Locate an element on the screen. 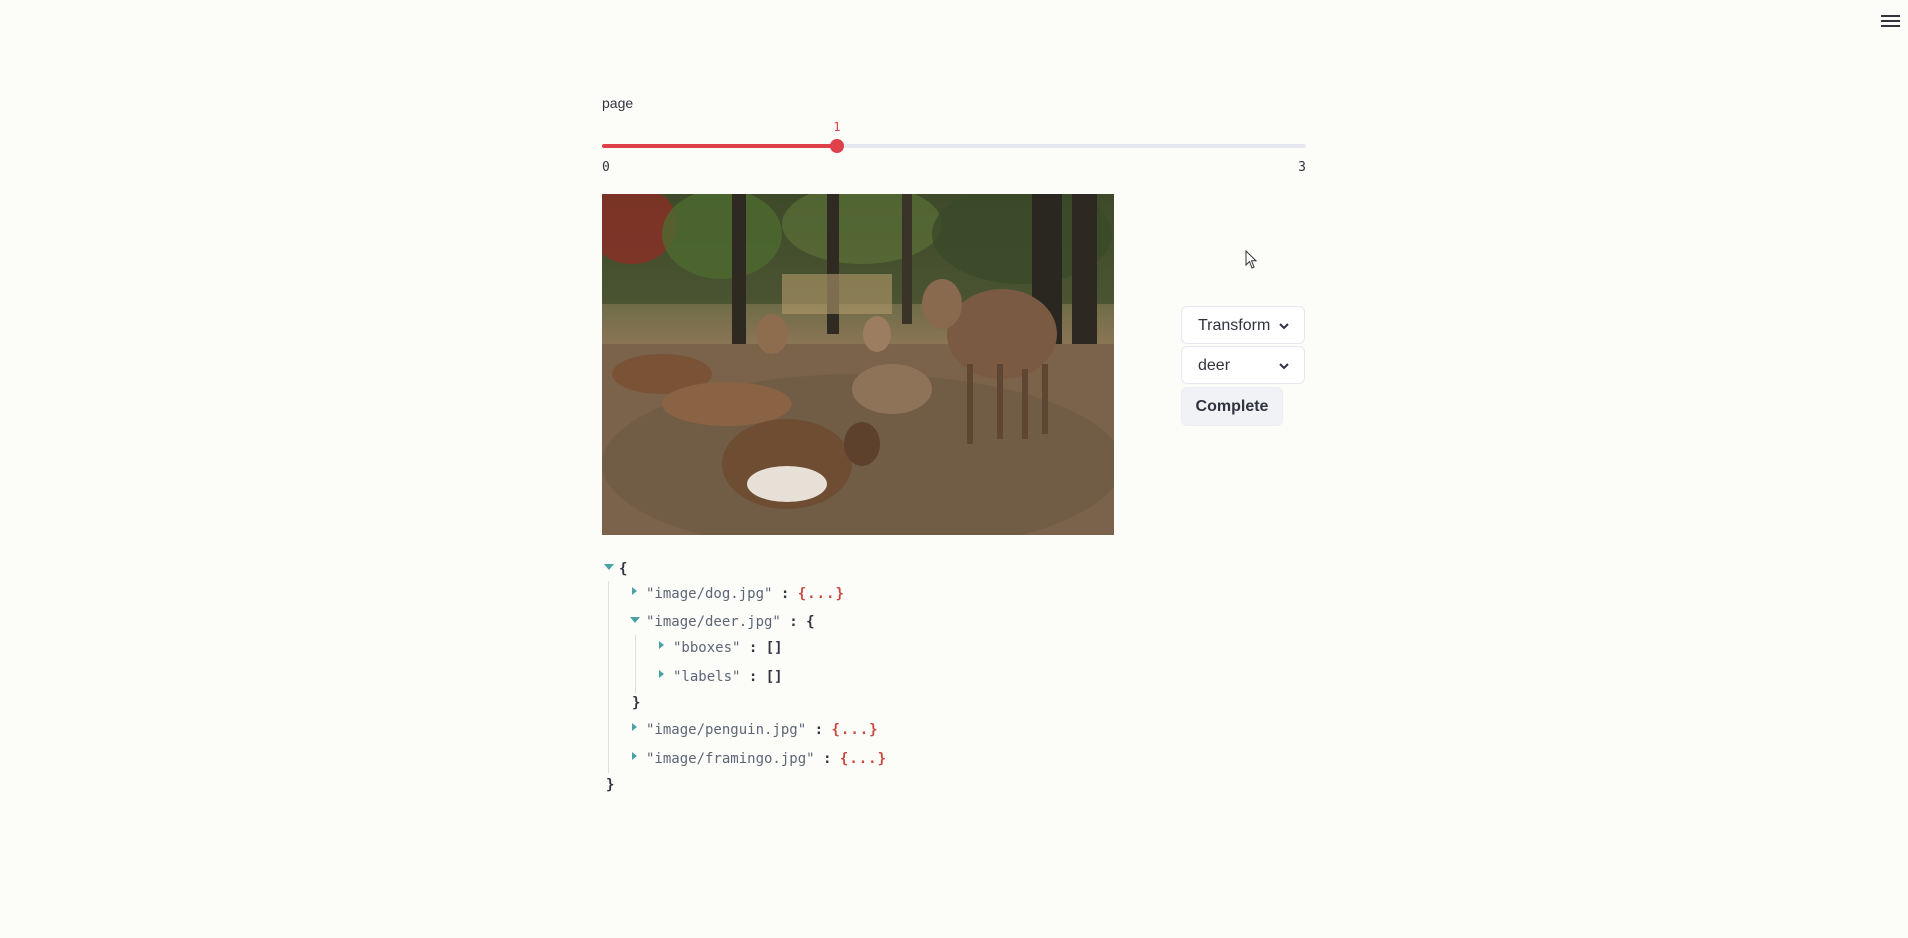 This screenshot has width=1908, height=938. page-slider-label: page is located at coordinates (618, 103).